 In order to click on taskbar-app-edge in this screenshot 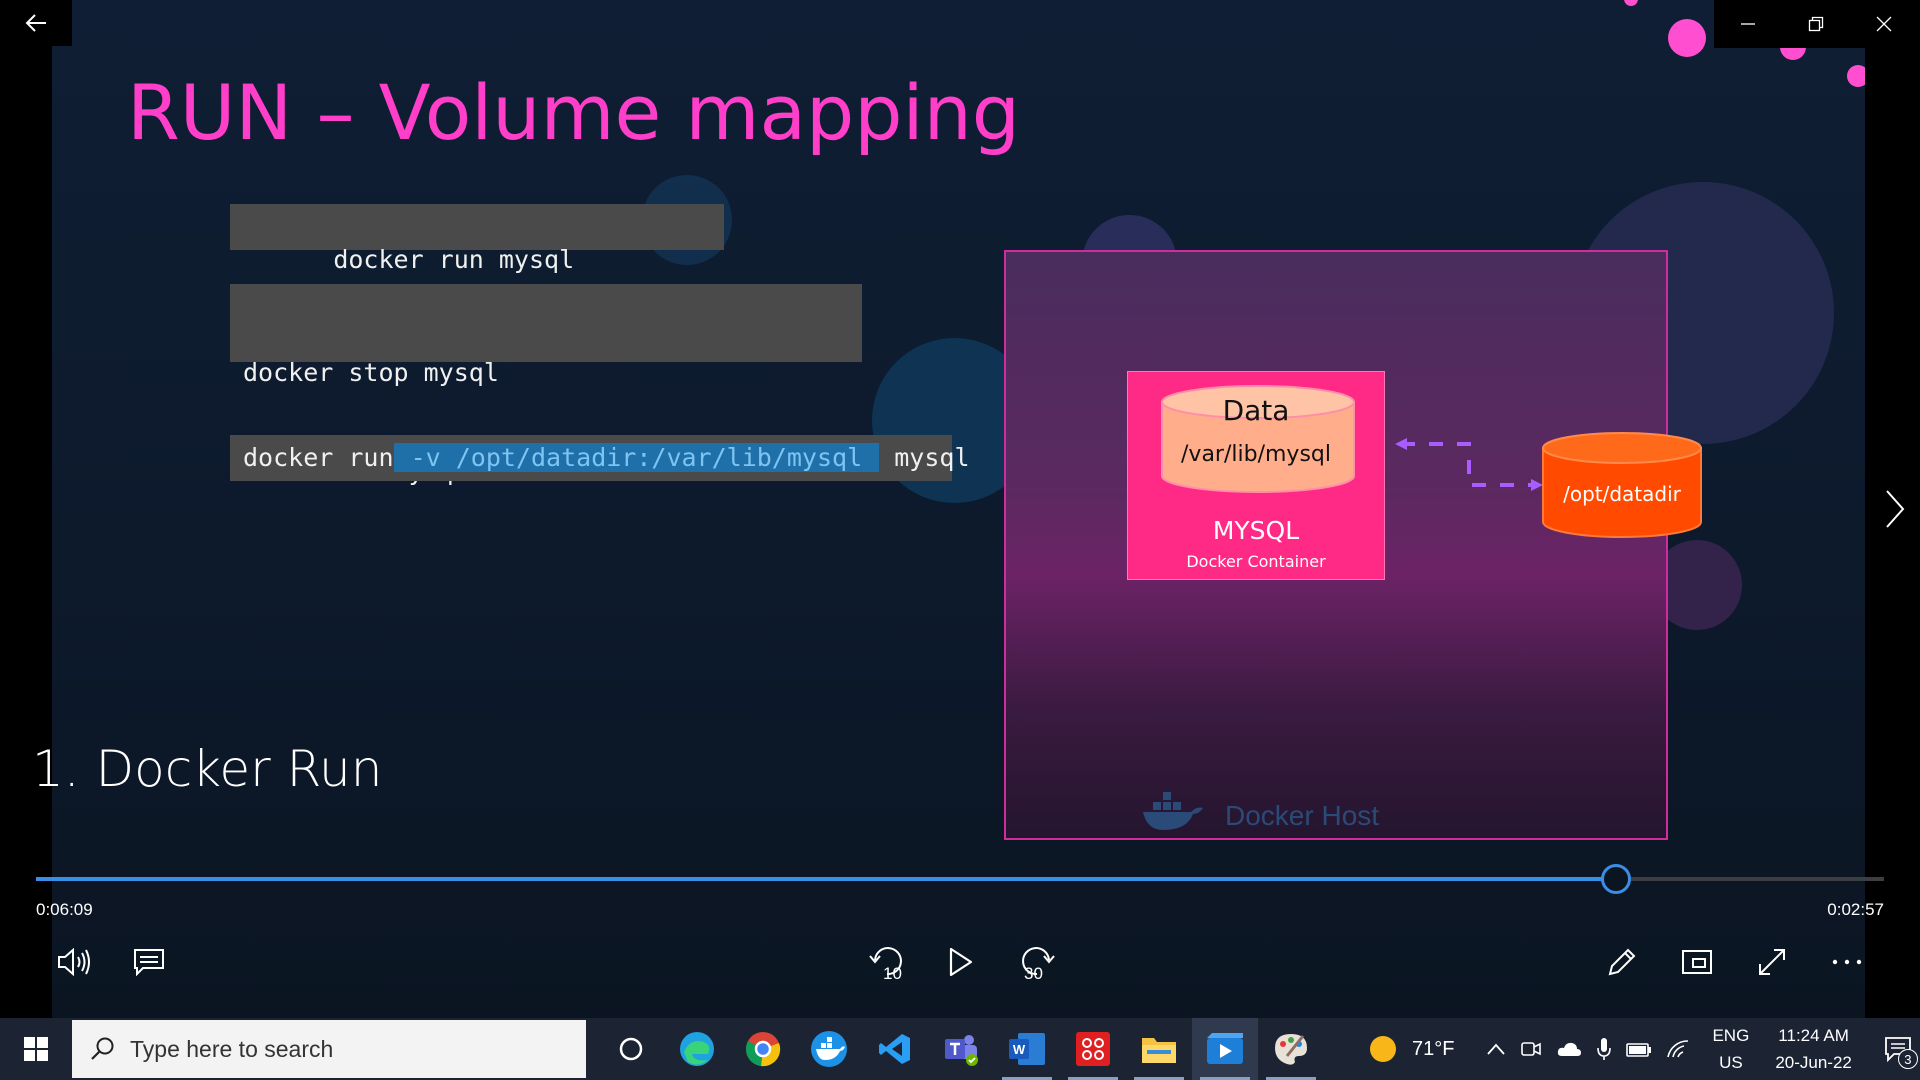, I will do `click(697, 1049)`.